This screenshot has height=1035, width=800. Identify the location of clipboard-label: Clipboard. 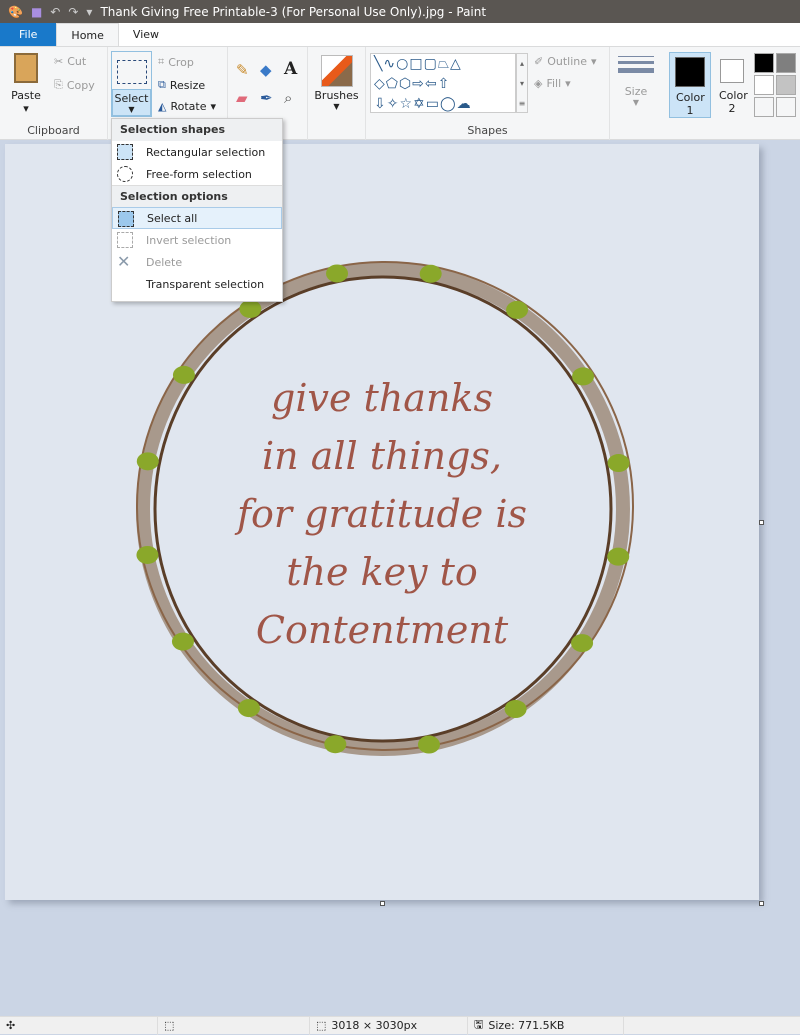
(53, 130).